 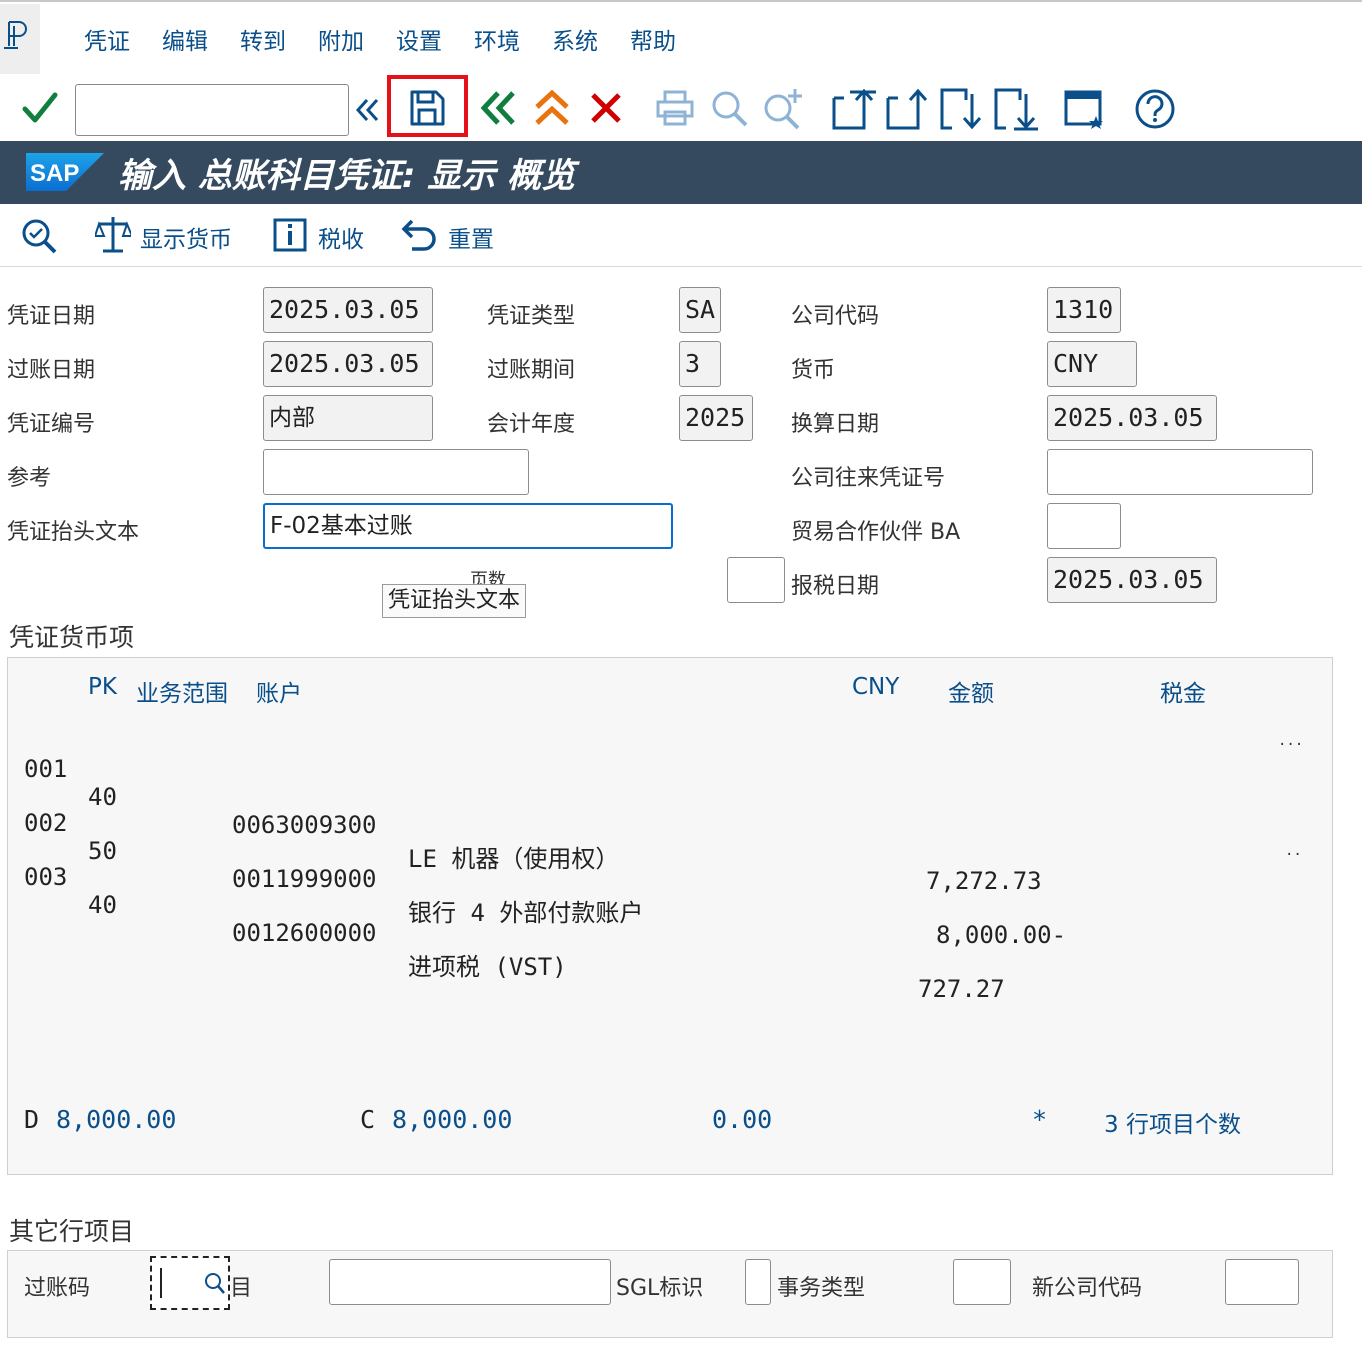 What do you see at coordinates (1155, 109) in the screenshot?
I see `help-icon` at bounding box center [1155, 109].